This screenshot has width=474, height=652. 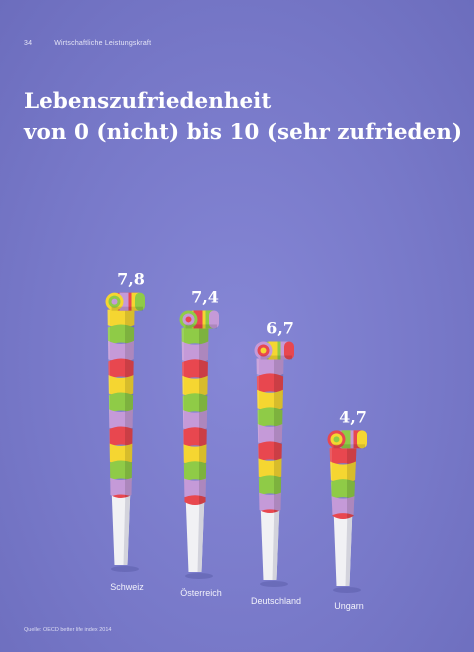 What do you see at coordinates (201, 593) in the screenshot?
I see `category-label-österreich: Österreich` at bounding box center [201, 593].